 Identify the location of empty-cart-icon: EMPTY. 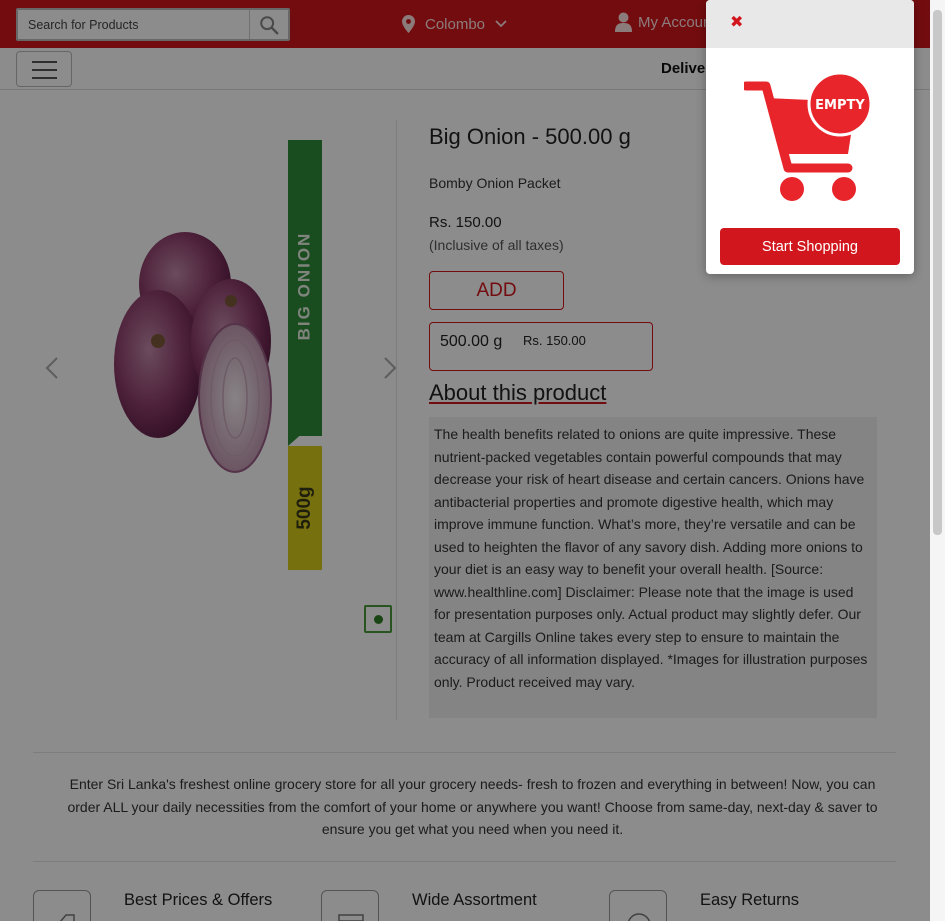
(808, 136).